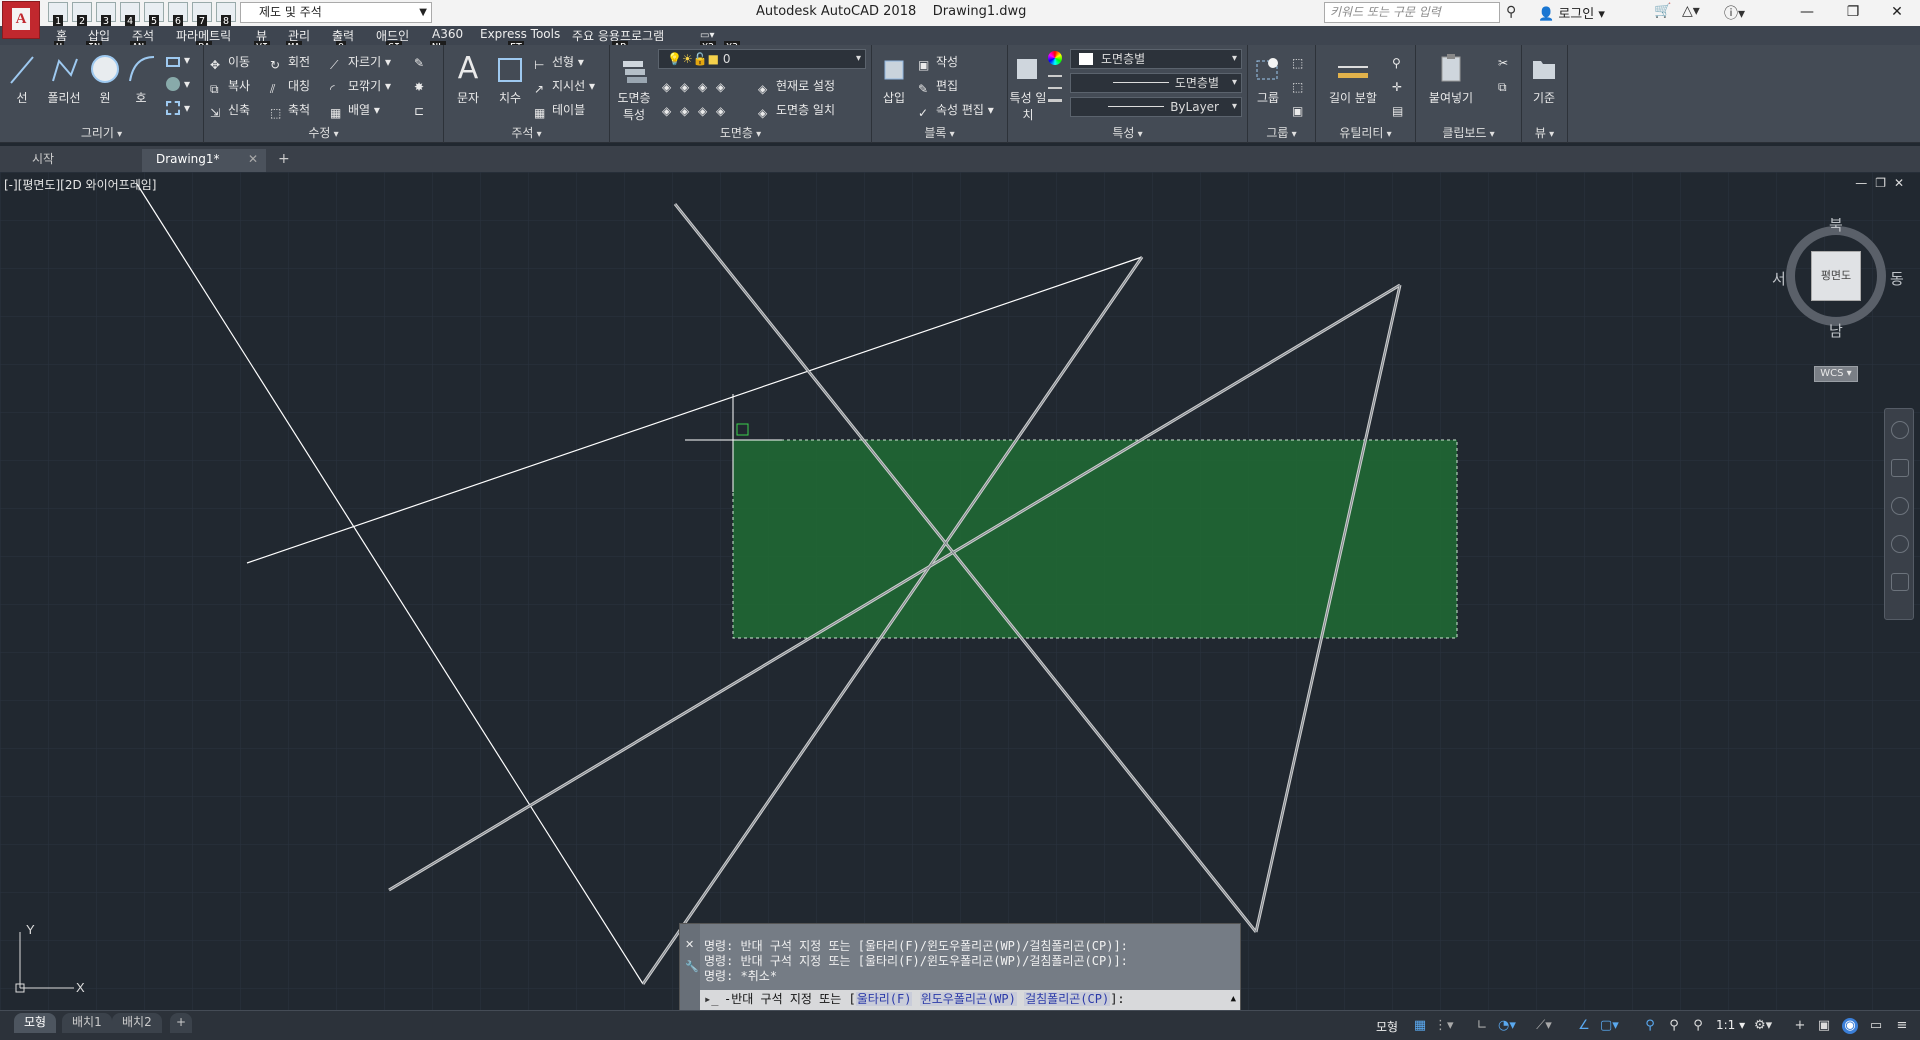  Describe the element at coordinates (1353, 78) in the screenshot. I see `measure-button: 길이 분할` at that location.